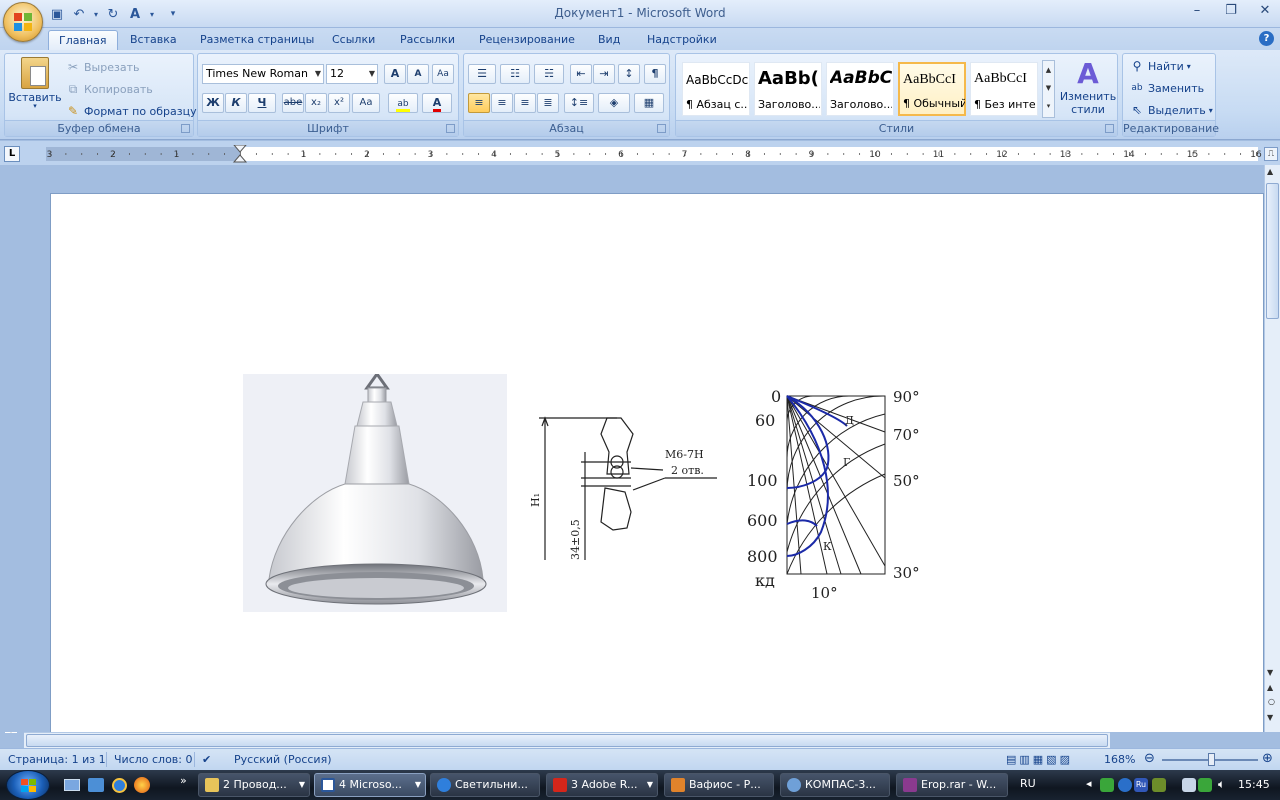 The height and width of the screenshot is (800, 1280). Describe the element at coordinates (427, 40) in the screenshot. I see `tab-mailings: Рассылки` at that location.